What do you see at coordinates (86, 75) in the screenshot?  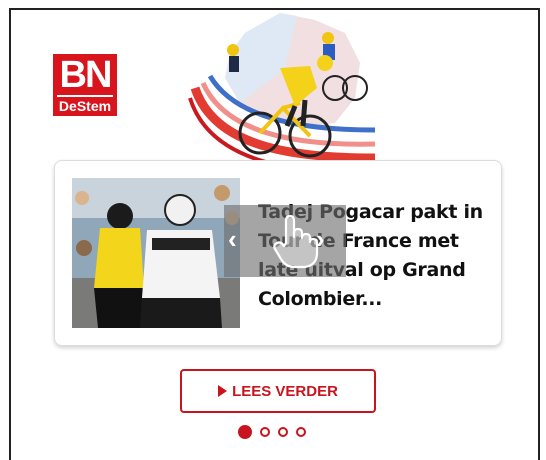 I see `logo-line1: BN` at bounding box center [86, 75].